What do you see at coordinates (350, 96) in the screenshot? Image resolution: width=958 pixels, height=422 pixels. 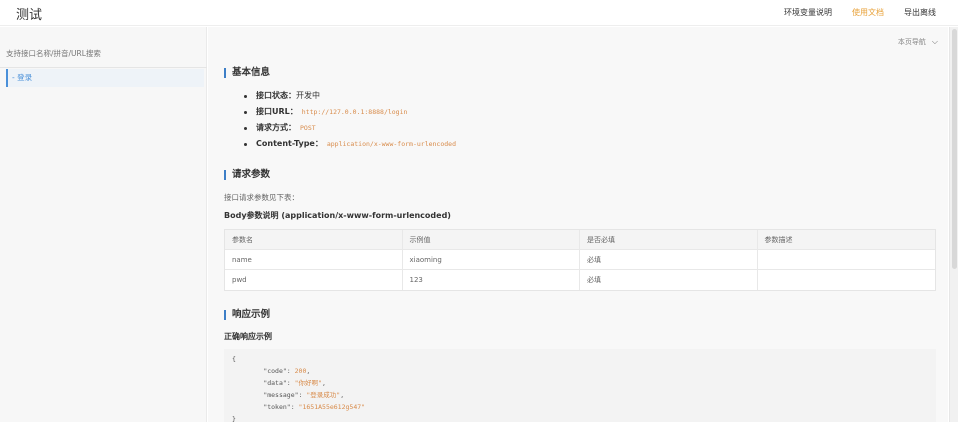 I see `list-item: 接口状态：开发中` at bounding box center [350, 96].